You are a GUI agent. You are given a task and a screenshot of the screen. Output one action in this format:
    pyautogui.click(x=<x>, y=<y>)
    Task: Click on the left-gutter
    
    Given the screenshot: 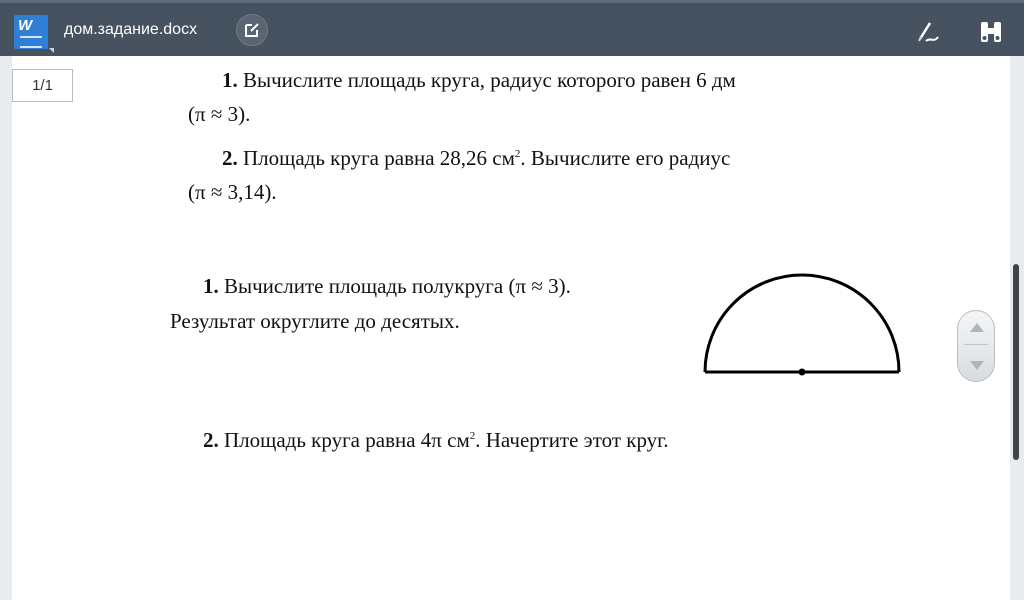 What is the action you would take?
    pyautogui.click(x=6, y=328)
    